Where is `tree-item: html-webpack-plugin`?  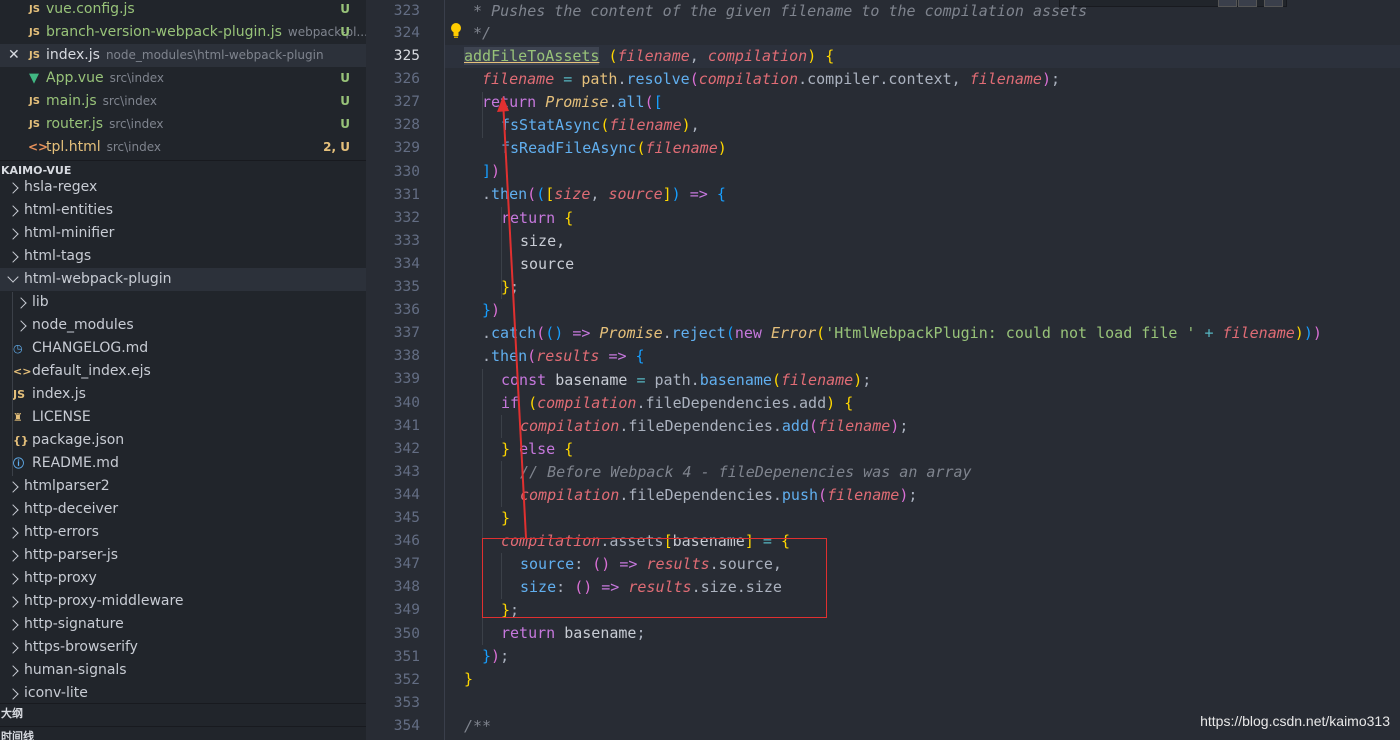 tree-item: html-webpack-plugin is located at coordinates (183, 279).